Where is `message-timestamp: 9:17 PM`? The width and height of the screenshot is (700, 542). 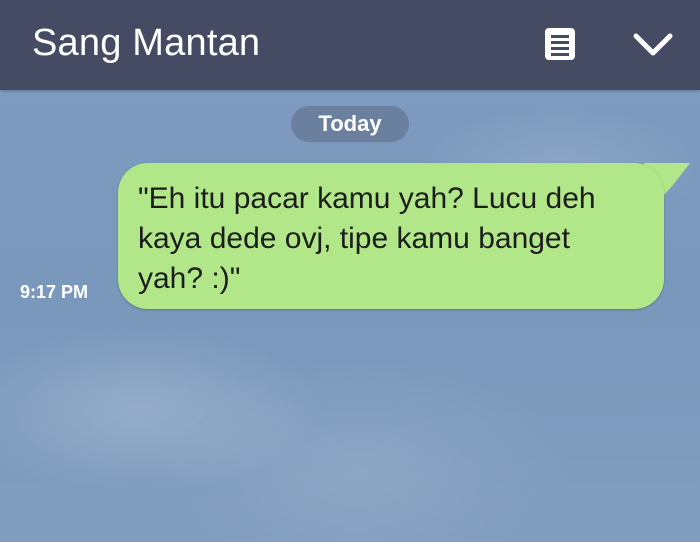 message-timestamp: 9:17 PM is located at coordinates (54, 292).